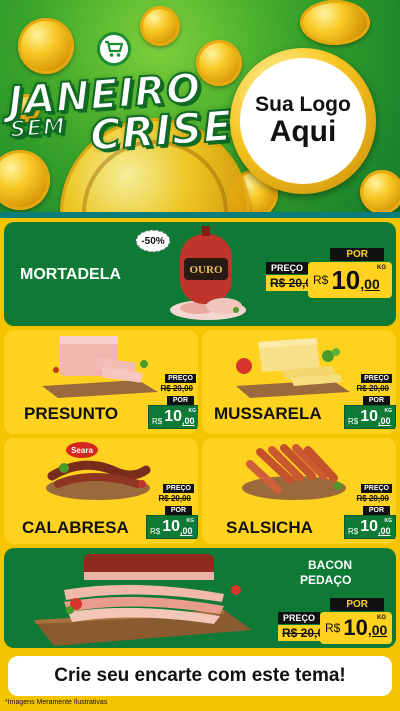  What do you see at coordinates (330, 565) in the screenshot?
I see `product-name-line1: BACON` at bounding box center [330, 565].